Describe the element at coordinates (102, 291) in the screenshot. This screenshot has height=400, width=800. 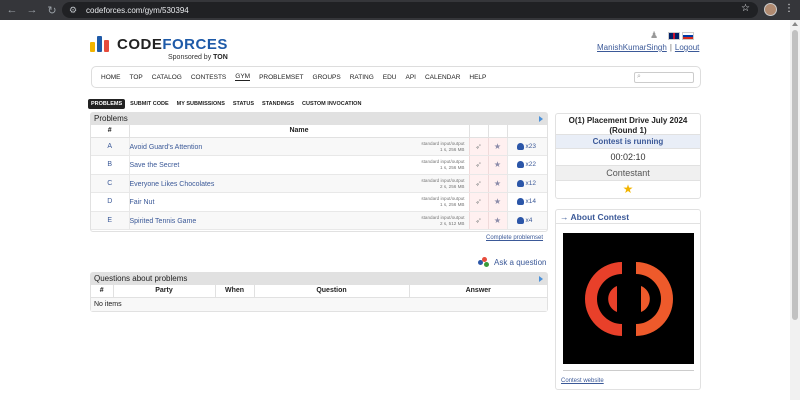
I see `column-header-index: #` at that location.